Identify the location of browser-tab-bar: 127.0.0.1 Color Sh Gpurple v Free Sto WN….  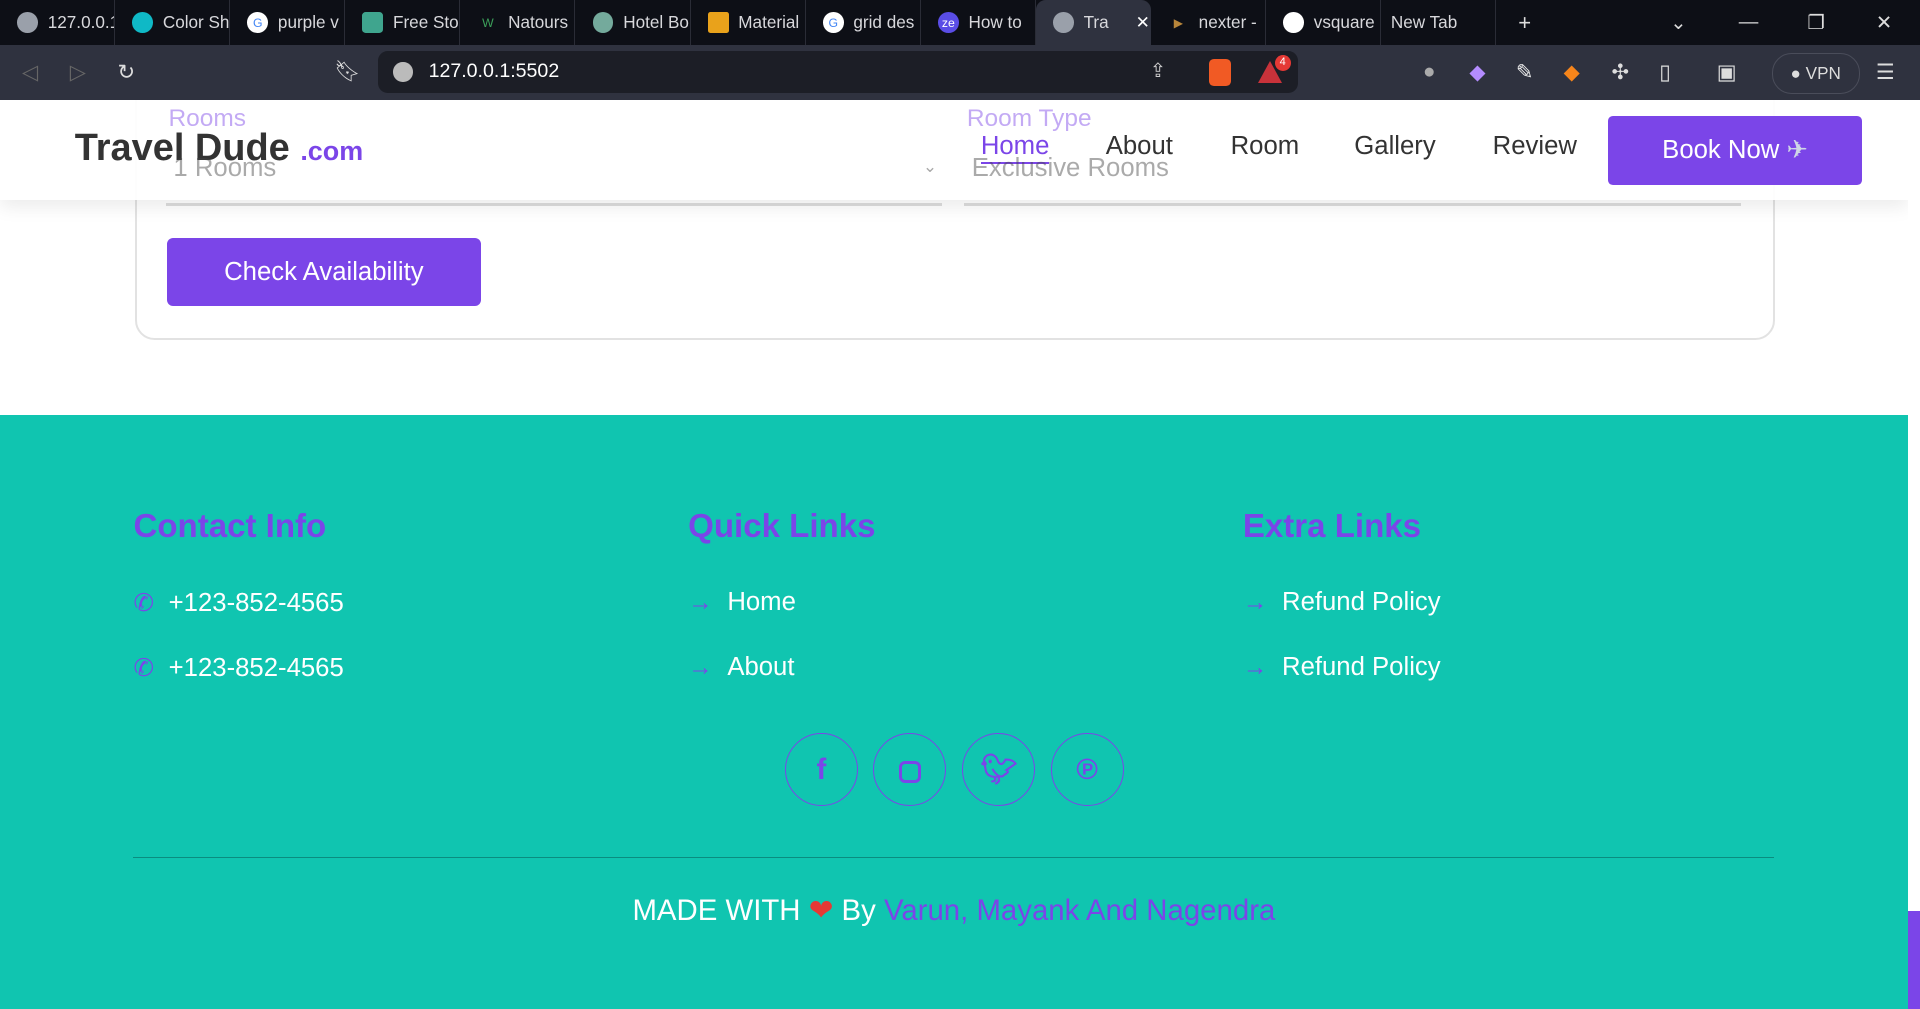
(960, 23).